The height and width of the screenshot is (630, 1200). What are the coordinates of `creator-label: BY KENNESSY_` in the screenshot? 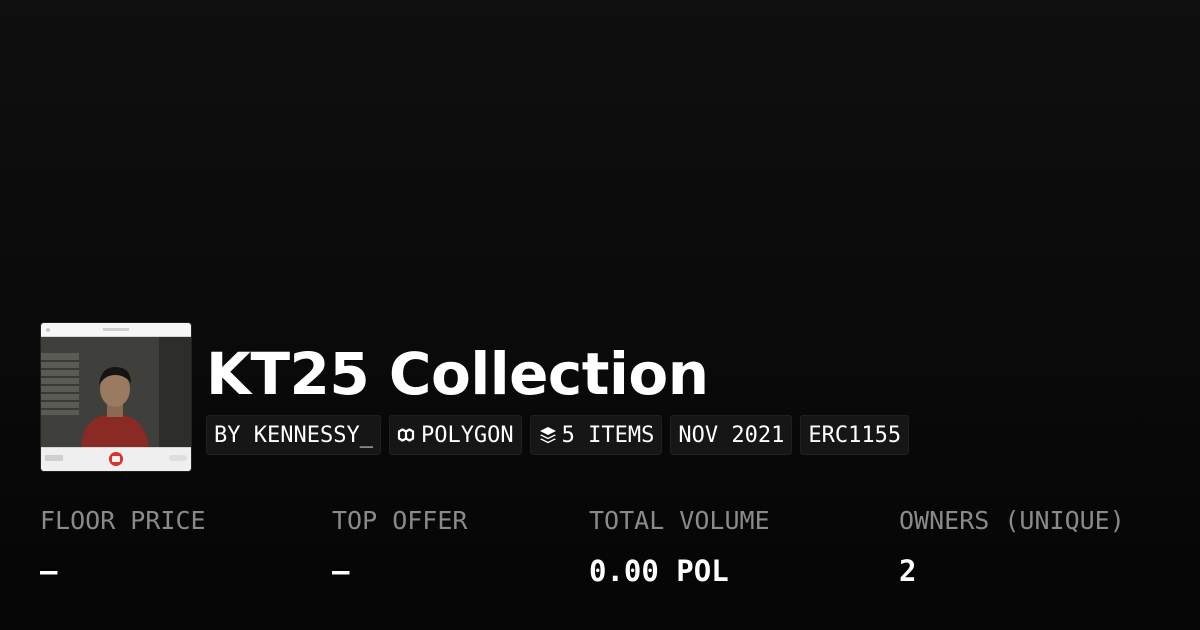 It's located at (293, 435).